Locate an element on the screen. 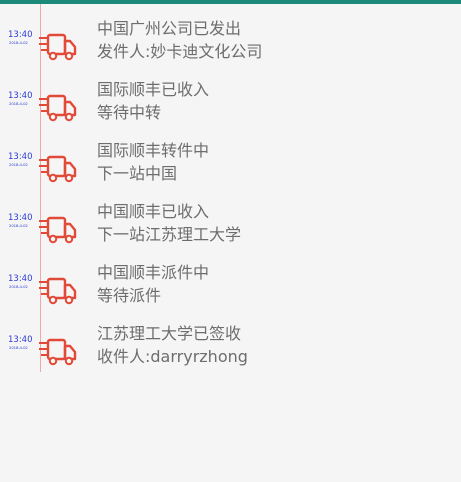 The image size is (461, 482). timeline-item: 13:40 2018-4-02 中国顺丰已收入 下一站江苏理工大学 is located at coordinates (230, 233).